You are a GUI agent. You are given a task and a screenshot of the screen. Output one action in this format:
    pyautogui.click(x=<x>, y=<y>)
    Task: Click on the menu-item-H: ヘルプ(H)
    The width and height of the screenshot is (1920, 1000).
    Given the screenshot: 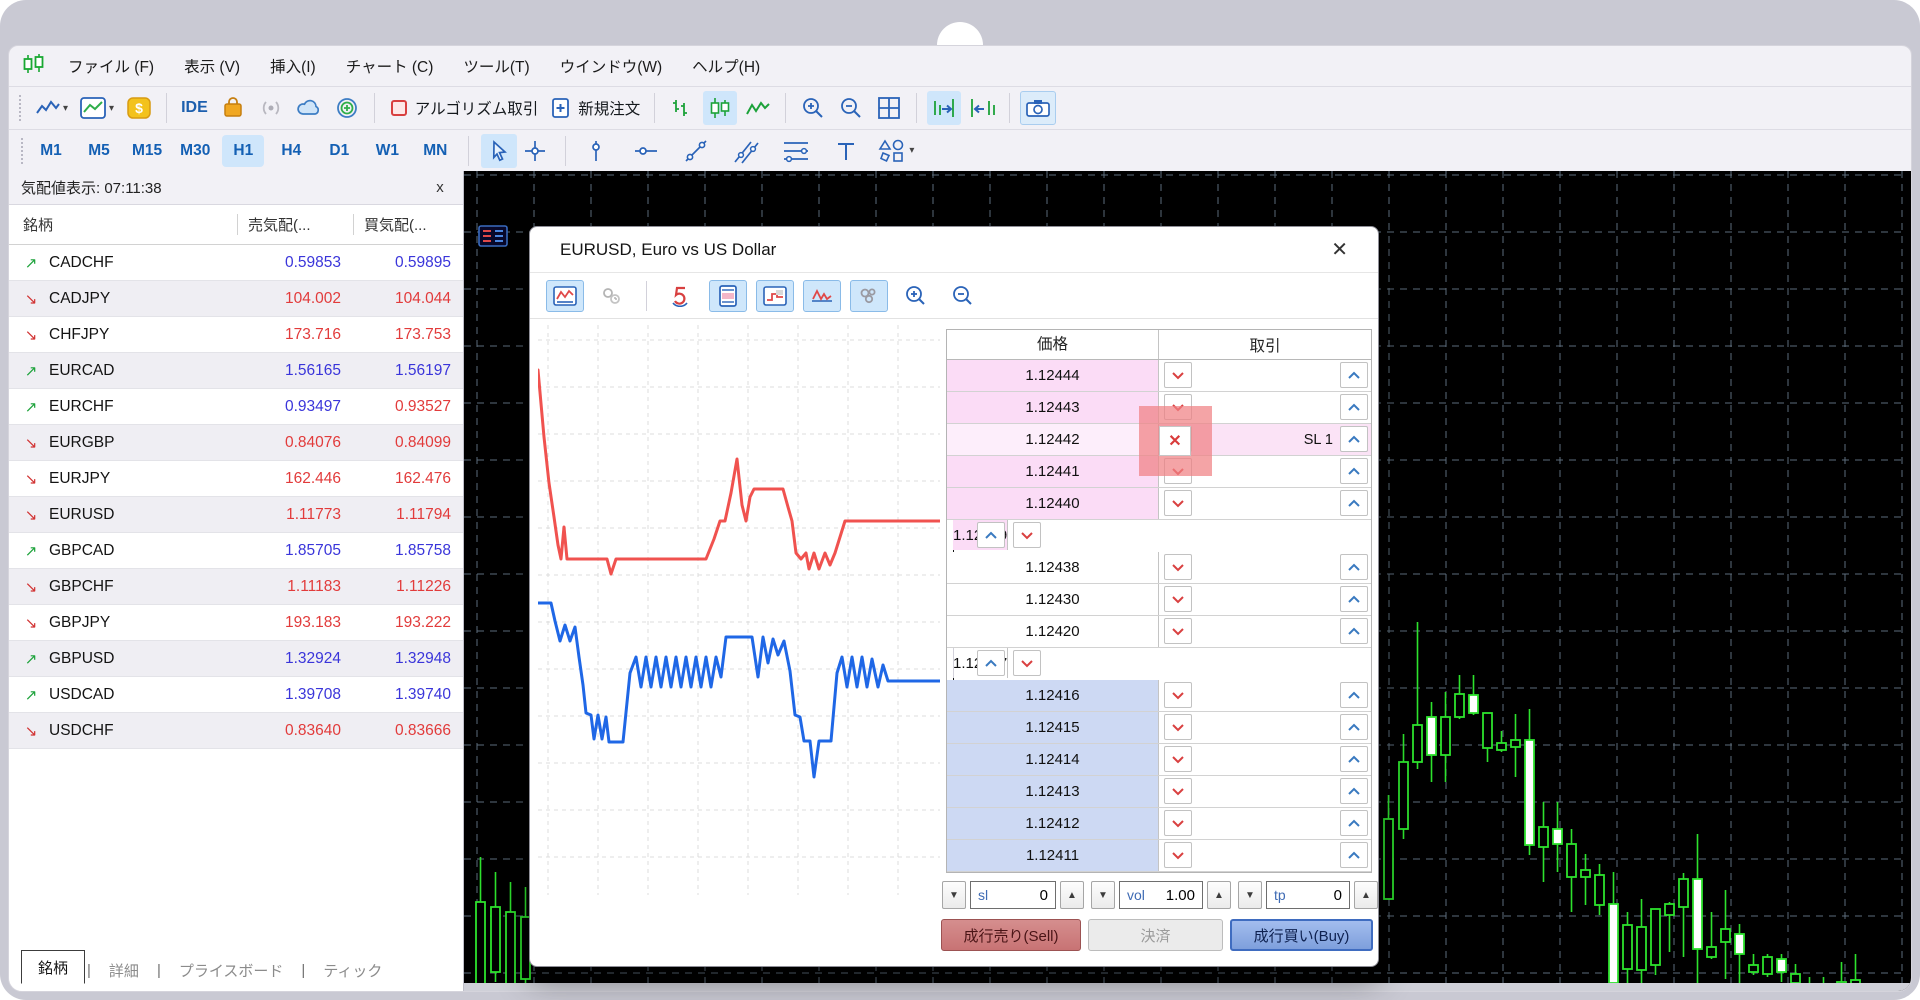 What is the action you would take?
    pyautogui.click(x=726, y=66)
    